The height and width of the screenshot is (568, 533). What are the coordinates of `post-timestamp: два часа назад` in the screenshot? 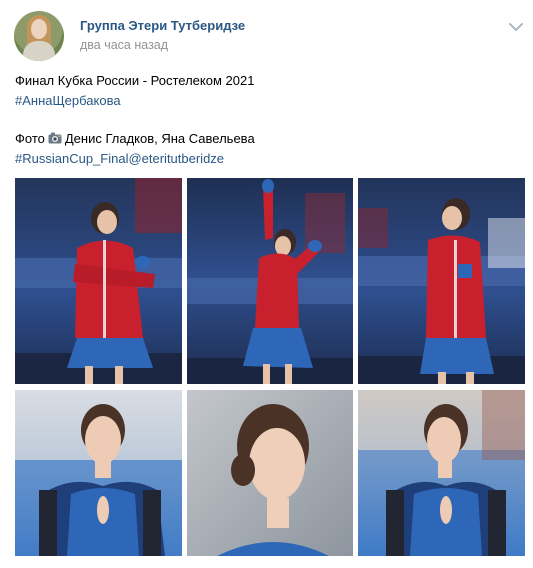 It's located at (124, 45).